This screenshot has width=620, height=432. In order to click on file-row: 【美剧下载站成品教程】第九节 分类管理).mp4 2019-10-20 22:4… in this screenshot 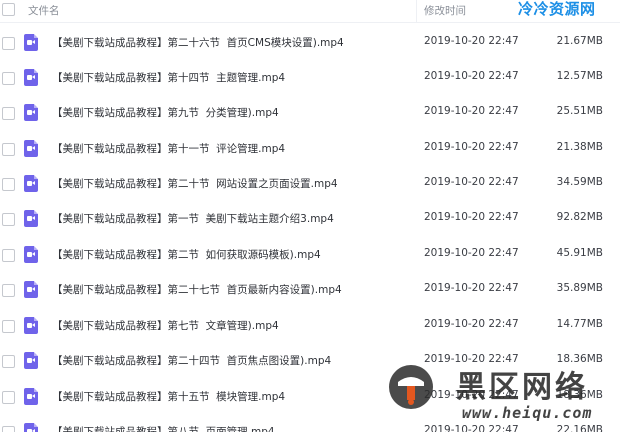, I will do `click(310, 112)`.